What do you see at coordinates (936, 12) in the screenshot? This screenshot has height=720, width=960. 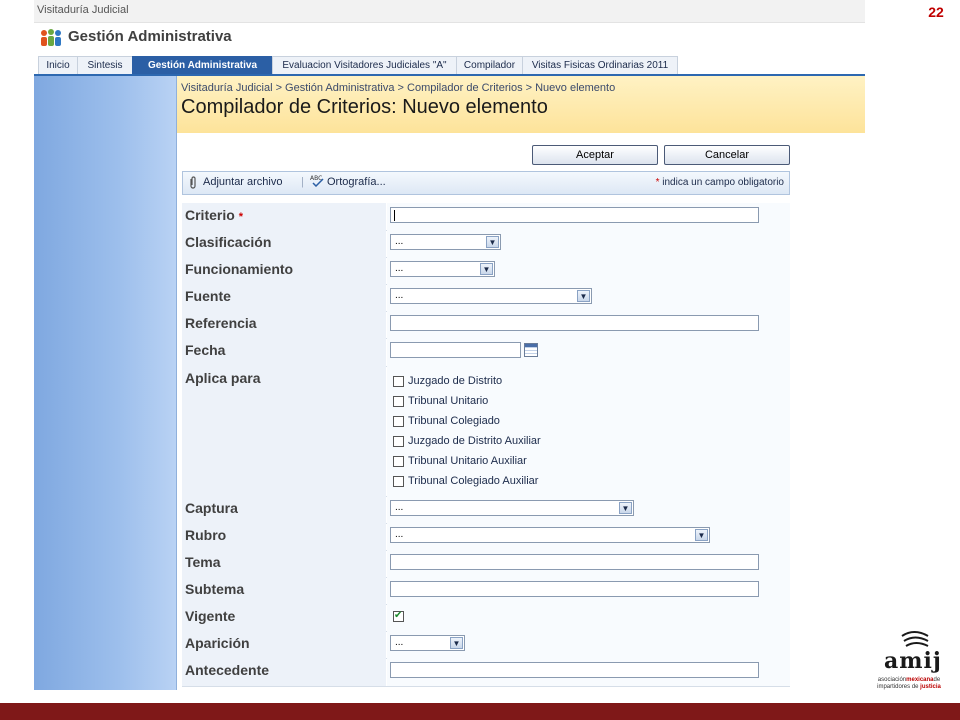 I see `slide-number: 22` at bounding box center [936, 12].